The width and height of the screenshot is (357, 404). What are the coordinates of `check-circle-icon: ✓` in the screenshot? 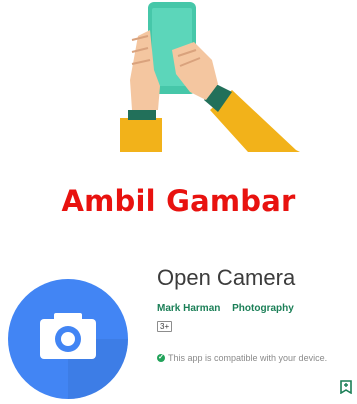 It's located at (161, 358).